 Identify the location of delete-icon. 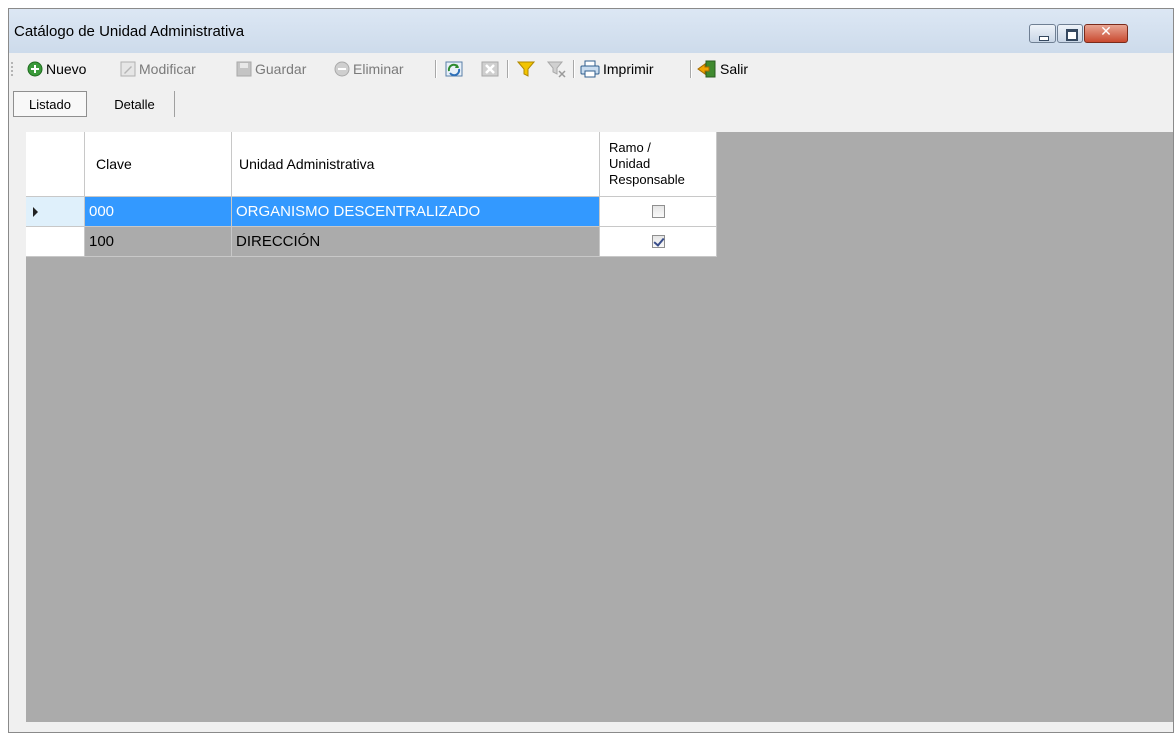
(342, 69).